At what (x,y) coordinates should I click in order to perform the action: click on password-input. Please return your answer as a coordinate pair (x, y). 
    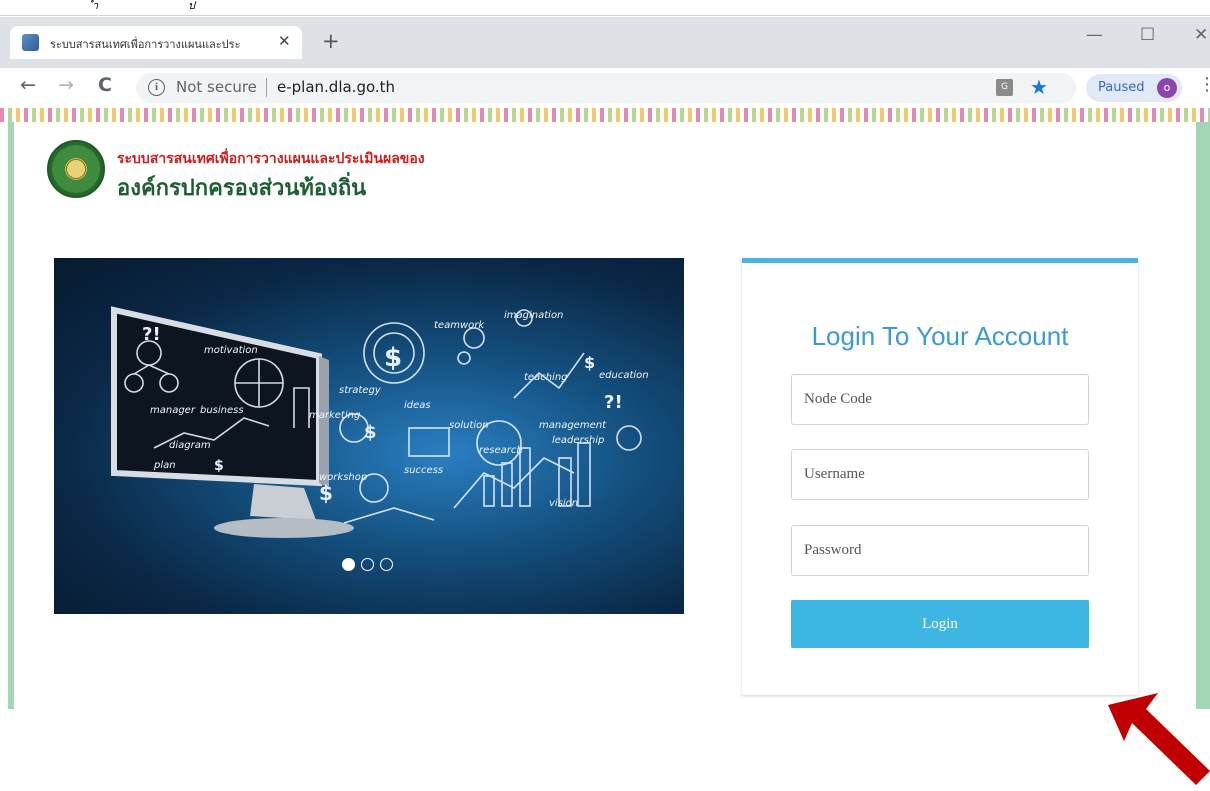
    Looking at the image, I should click on (940, 550).